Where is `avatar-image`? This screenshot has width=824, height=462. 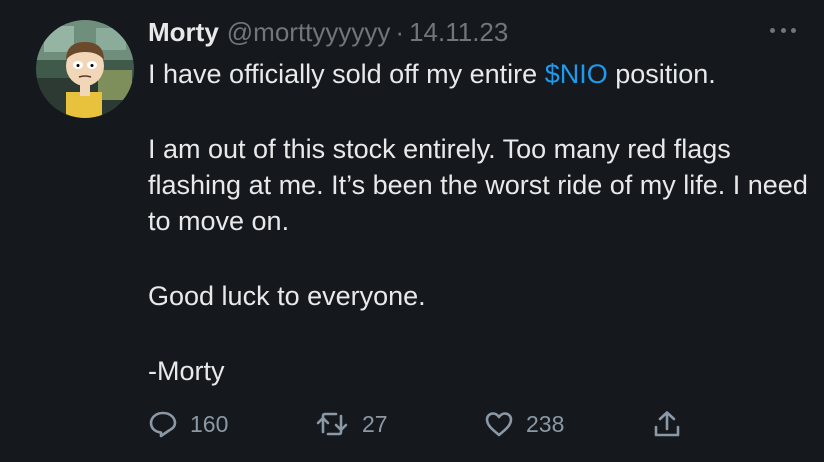
avatar-image is located at coordinates (85, 69).